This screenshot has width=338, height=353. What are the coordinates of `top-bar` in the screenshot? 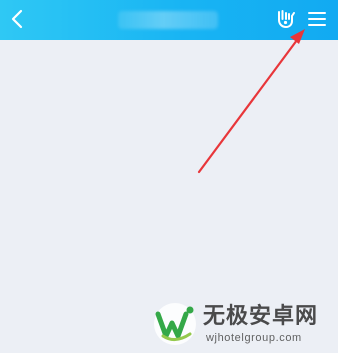 It's located at (169, 20).